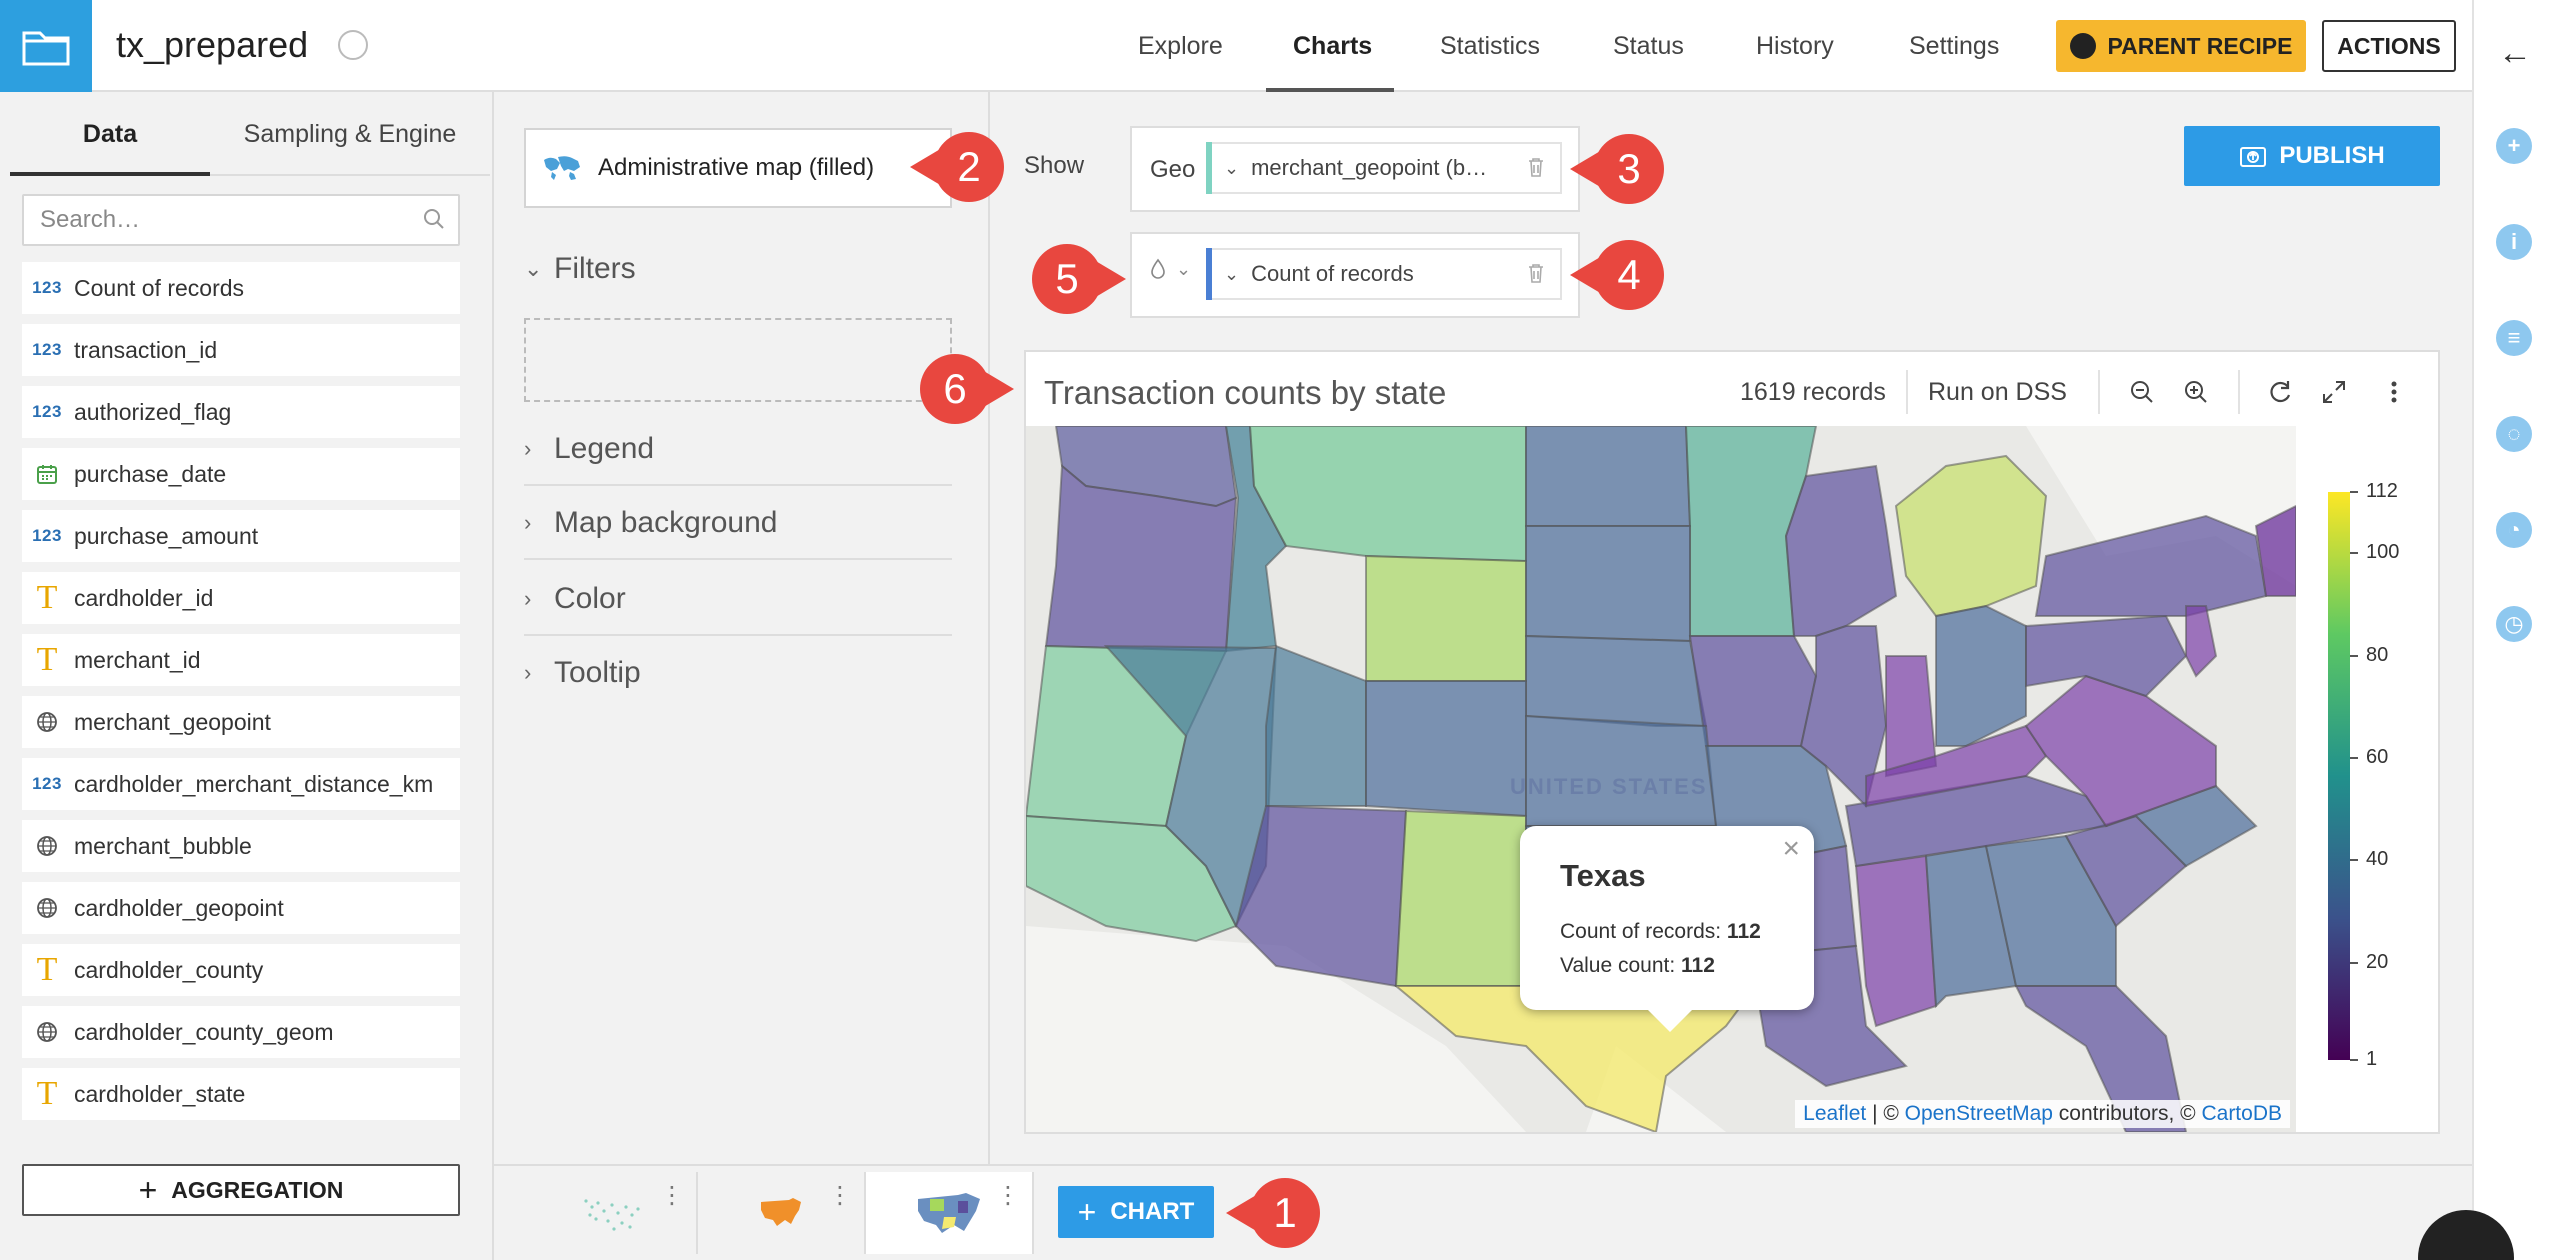 This screenshot has width=2552, height=1260. What do you see at coordinates (2181, 46) in the screenshot?
I see `parent-recipe-button: PARENT RECIPE` at bounding box center [2181, 46].